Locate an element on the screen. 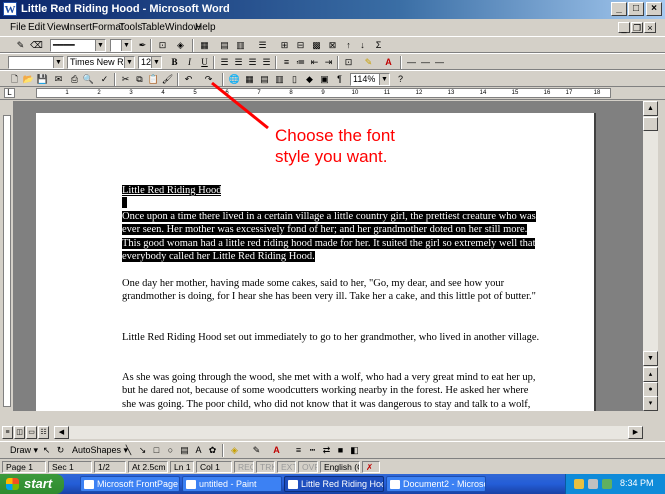 This screenshot has width=665, height=494. new-document-icon: 🗋 is located at coordinates (14, 79).